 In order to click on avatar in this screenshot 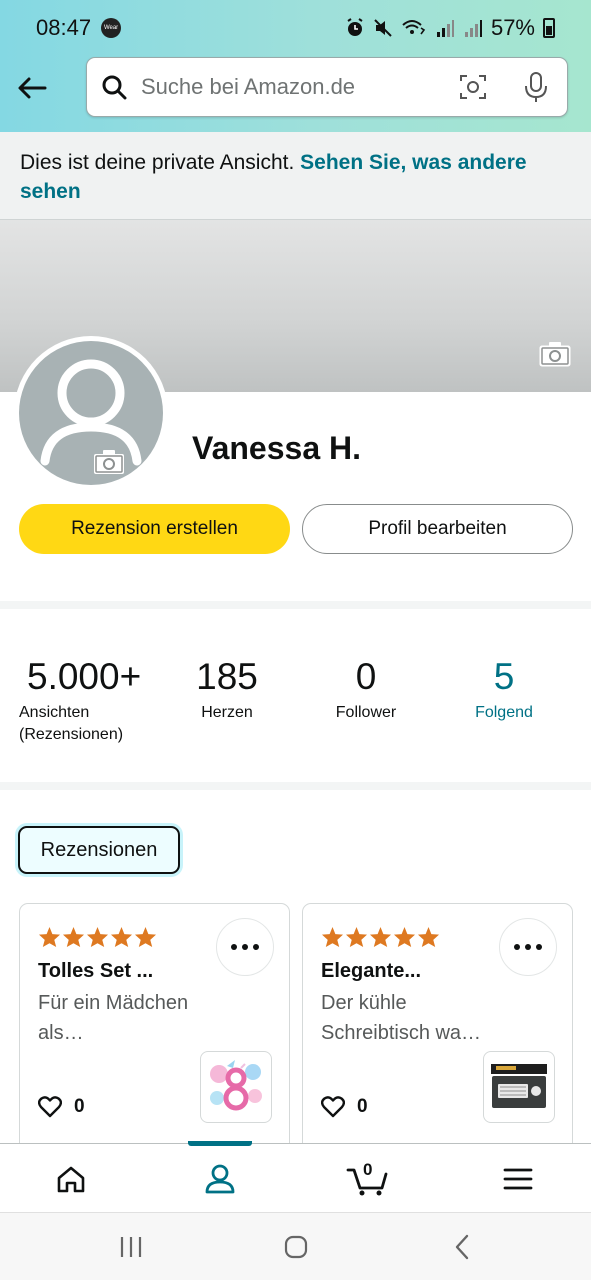, I will do `click(91, 413)`.